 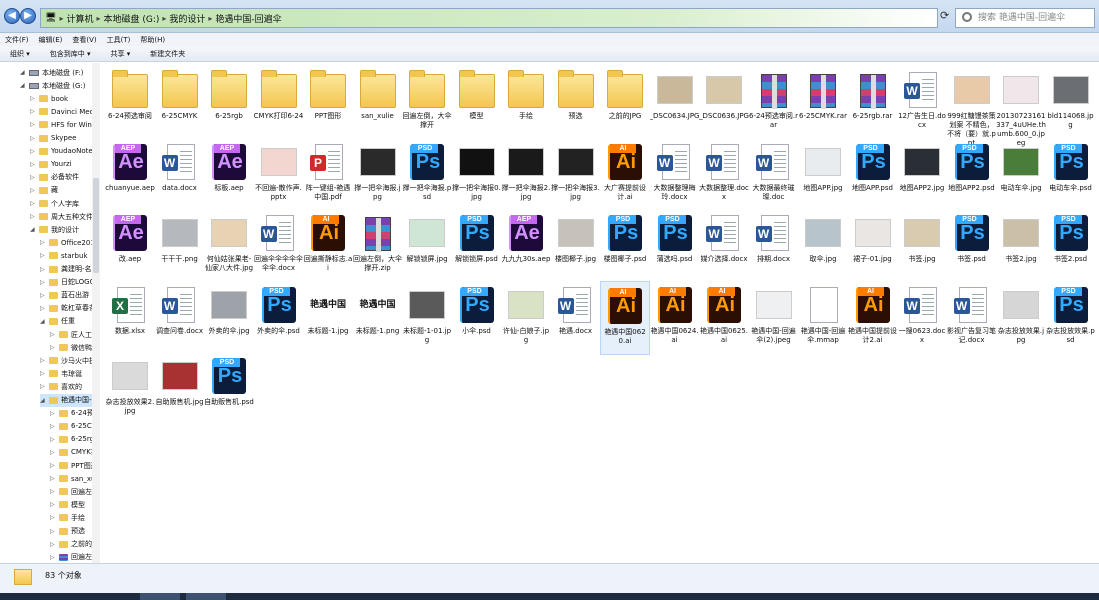 What do you see at coordinates (1021, 106) in the screenshot?
I see `file-item: 20130723161337_4uUHe.thumb.600_0.jpeg` at bounding box center [1021, 106].